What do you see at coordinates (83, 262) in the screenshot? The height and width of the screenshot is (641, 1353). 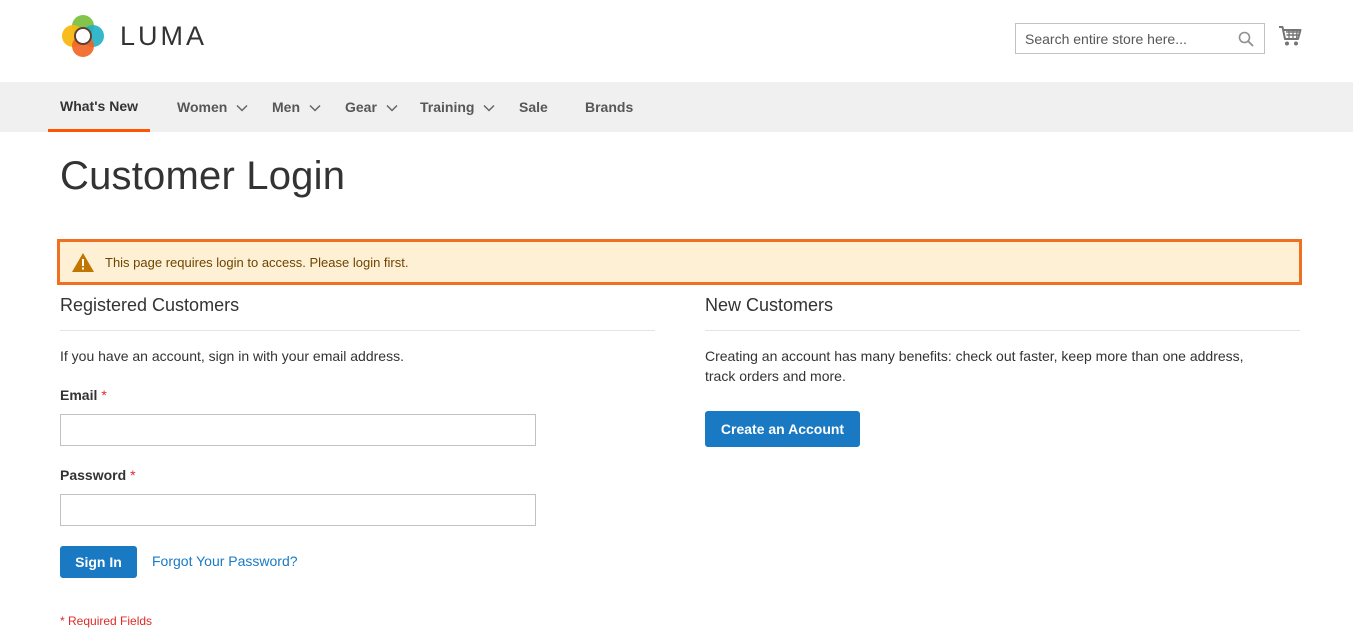 I see `warning-icon` at bounding box center [83, 262].